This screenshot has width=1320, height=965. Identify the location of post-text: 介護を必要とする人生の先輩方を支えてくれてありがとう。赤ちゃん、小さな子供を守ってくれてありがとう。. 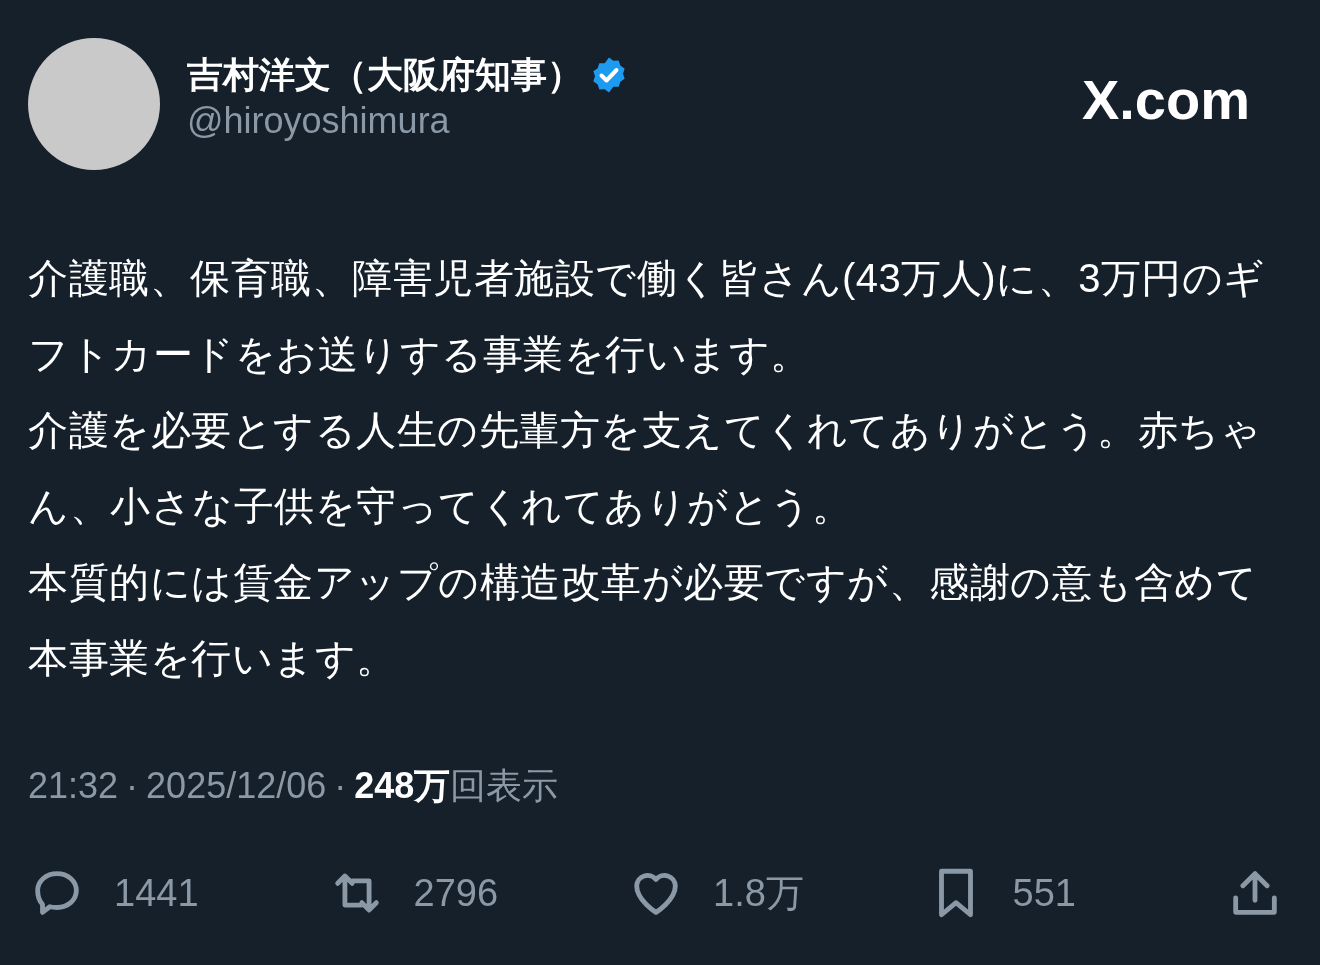
(645, 468).